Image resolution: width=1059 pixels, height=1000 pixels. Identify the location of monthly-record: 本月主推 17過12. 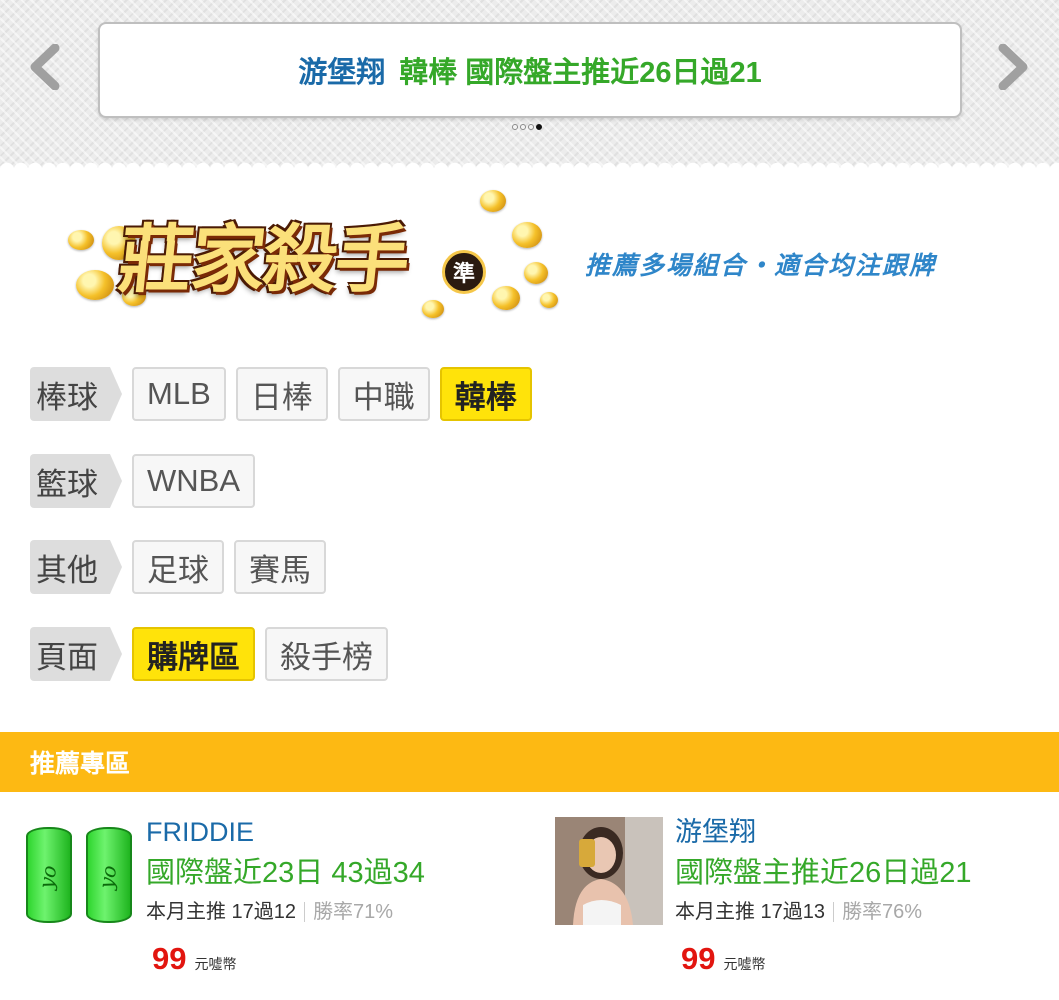
(221, 912).